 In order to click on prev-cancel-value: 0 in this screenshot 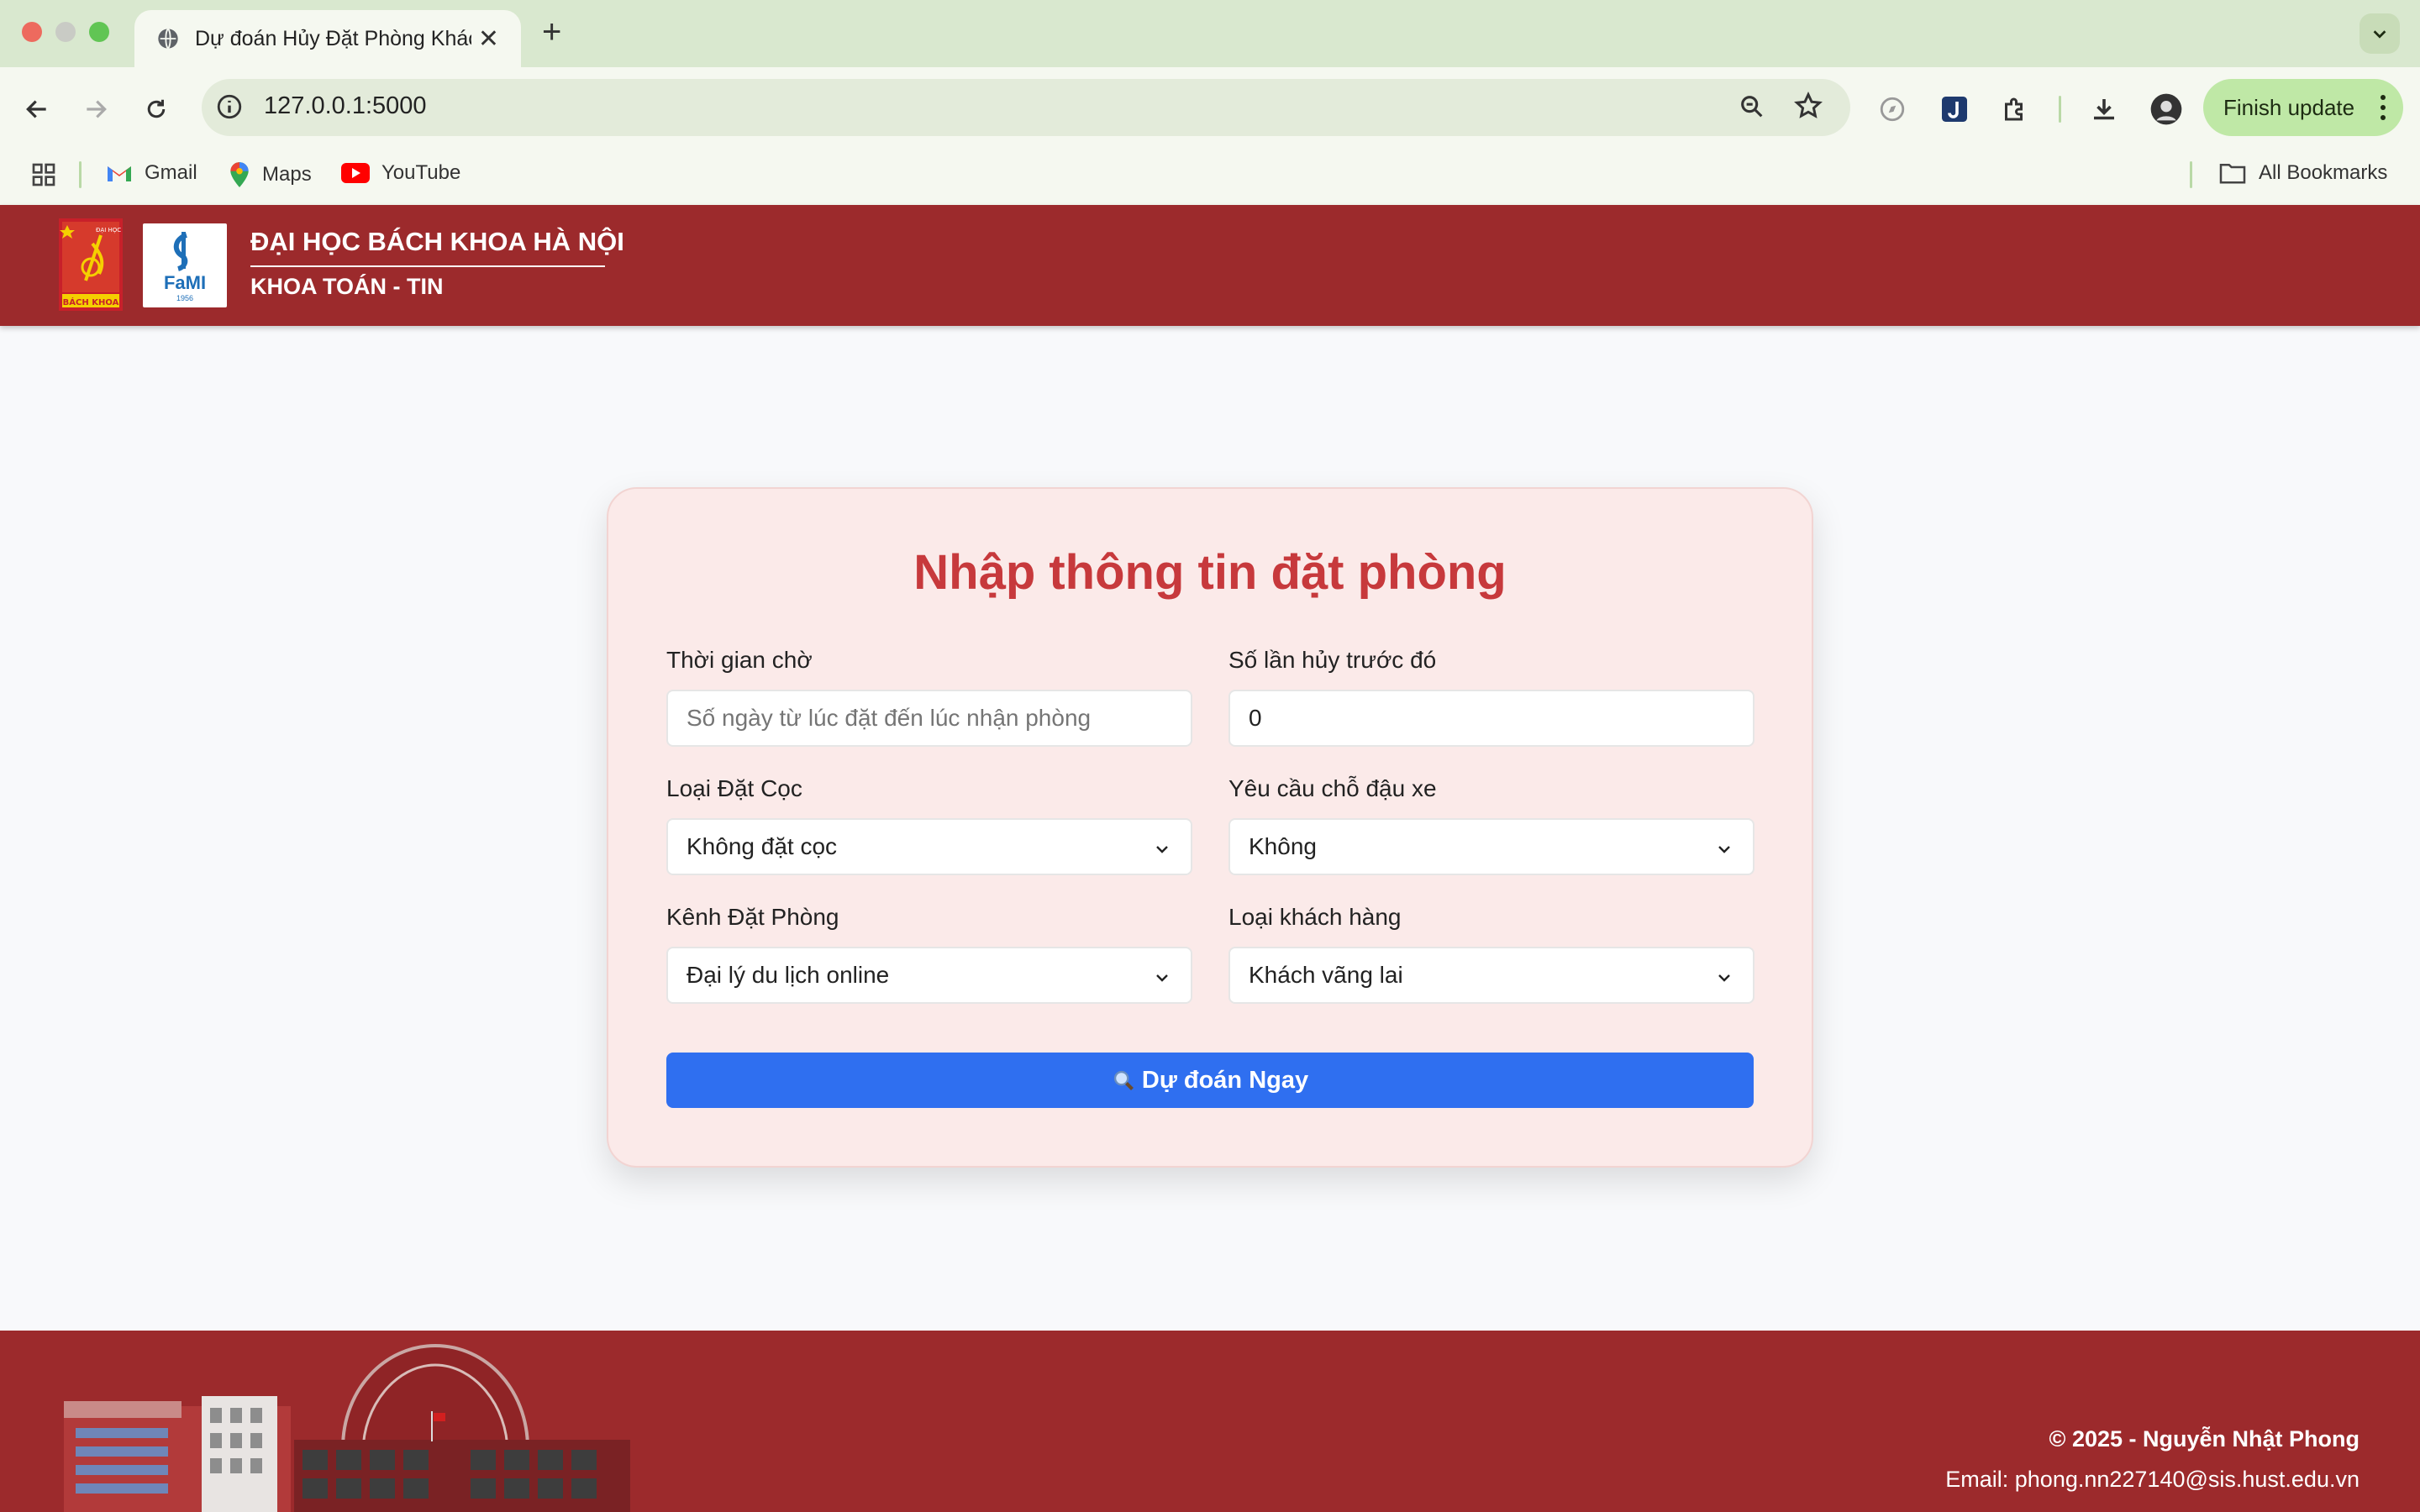, I will do `click(1255, 718)`.